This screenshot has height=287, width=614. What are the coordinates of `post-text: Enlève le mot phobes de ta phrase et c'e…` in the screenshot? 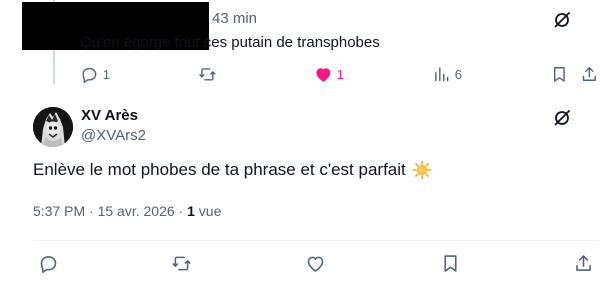 It's located at (232, 170).